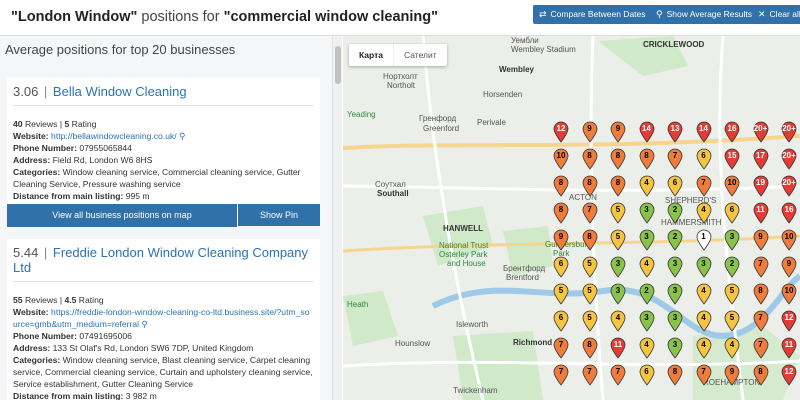 The height and width of the screenshot is (400, 800). I want to click on left-panel-scrollbar, so click(337, 218).